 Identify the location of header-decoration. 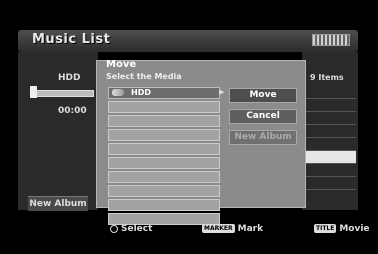
(331, 40).